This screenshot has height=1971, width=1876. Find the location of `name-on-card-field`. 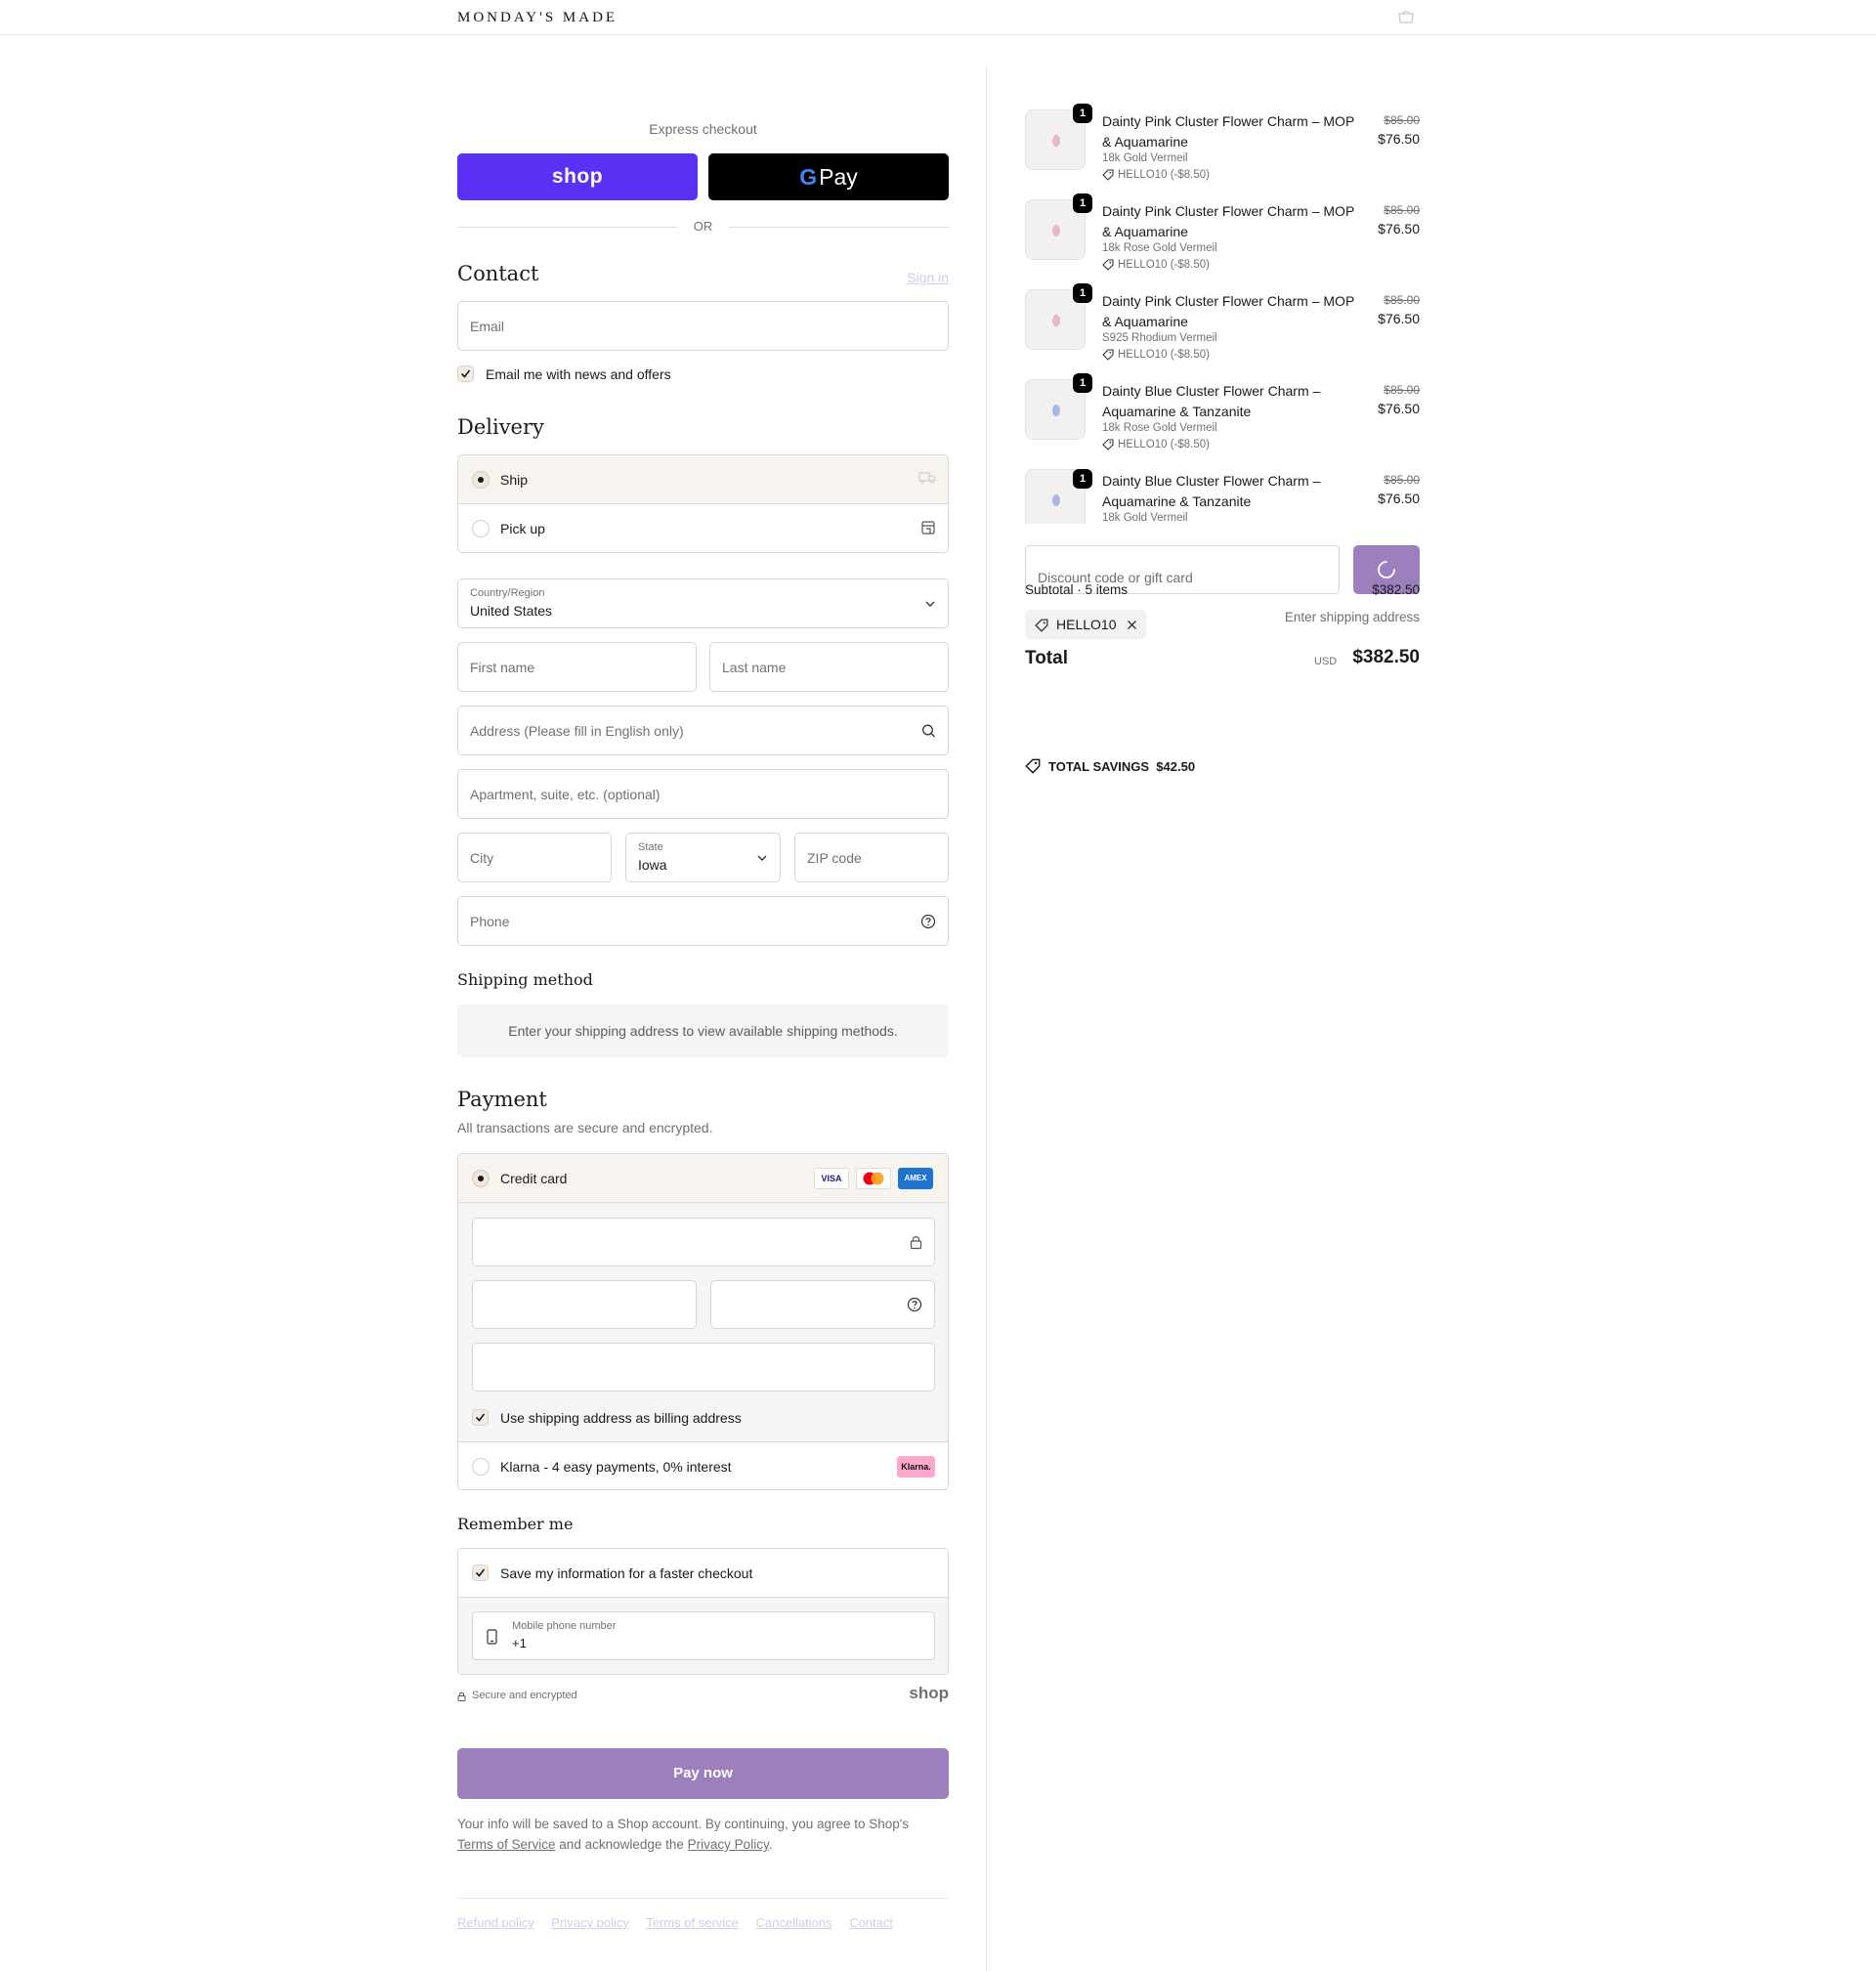

name-on-card-field is located at coordinates (703, 1367).